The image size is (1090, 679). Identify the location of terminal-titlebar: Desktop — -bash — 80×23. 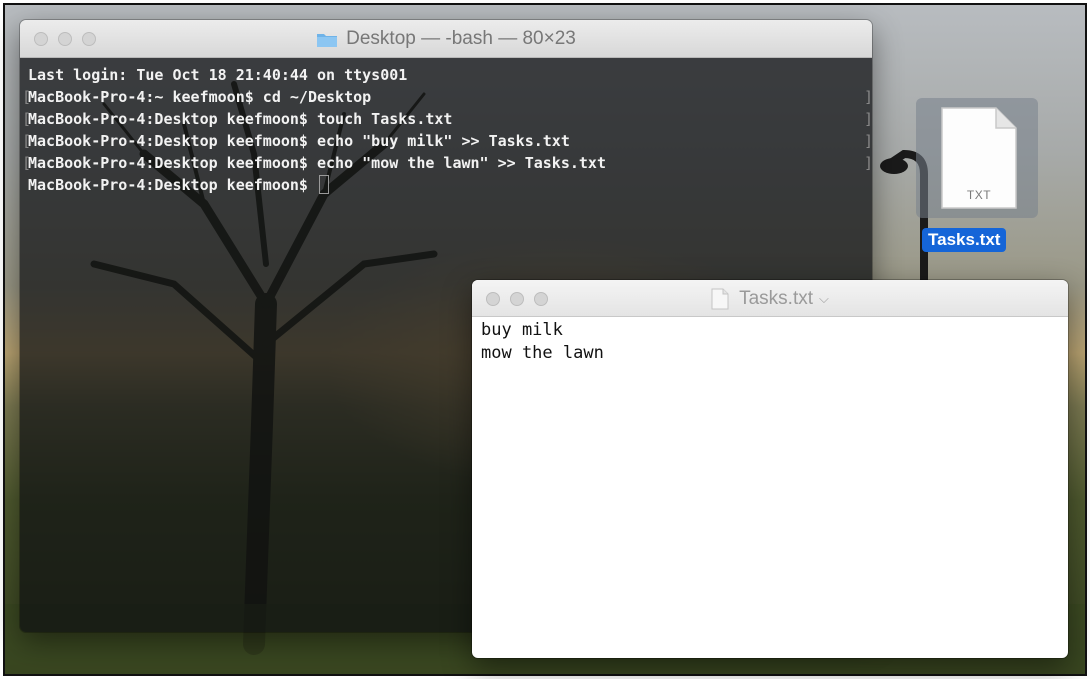
(446, 39).